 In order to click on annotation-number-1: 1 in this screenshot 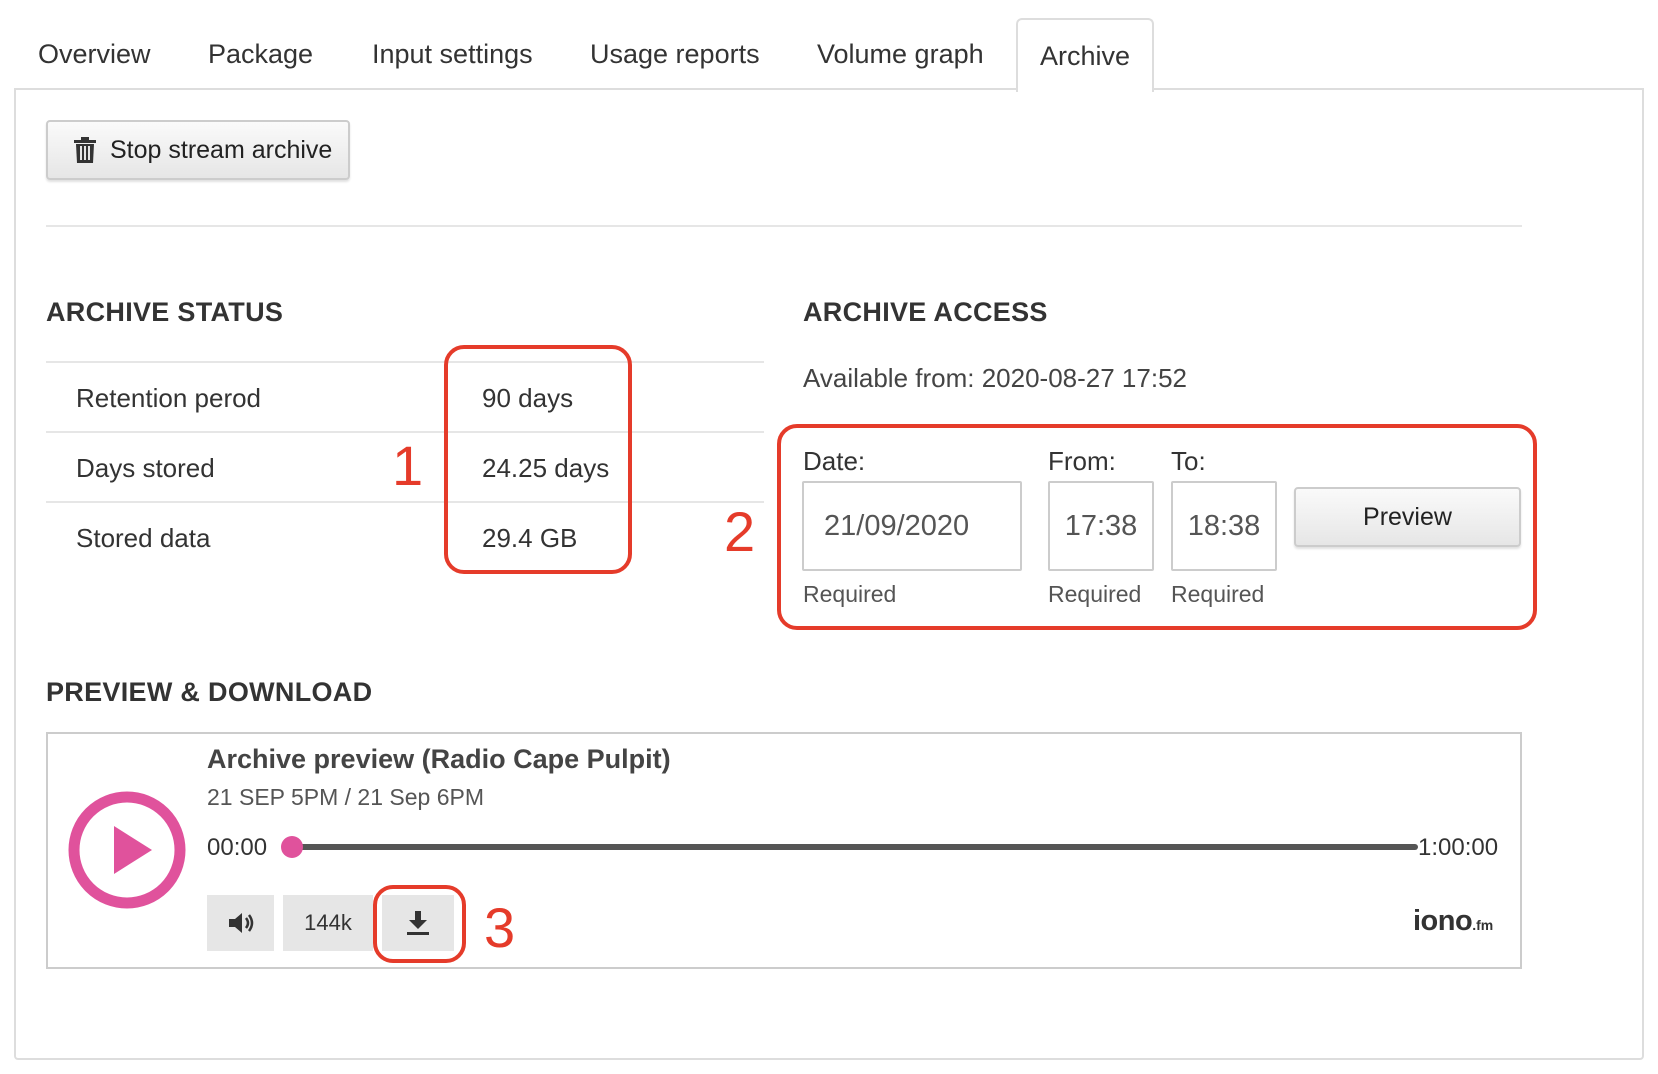, I will do `click(408, 465)`.